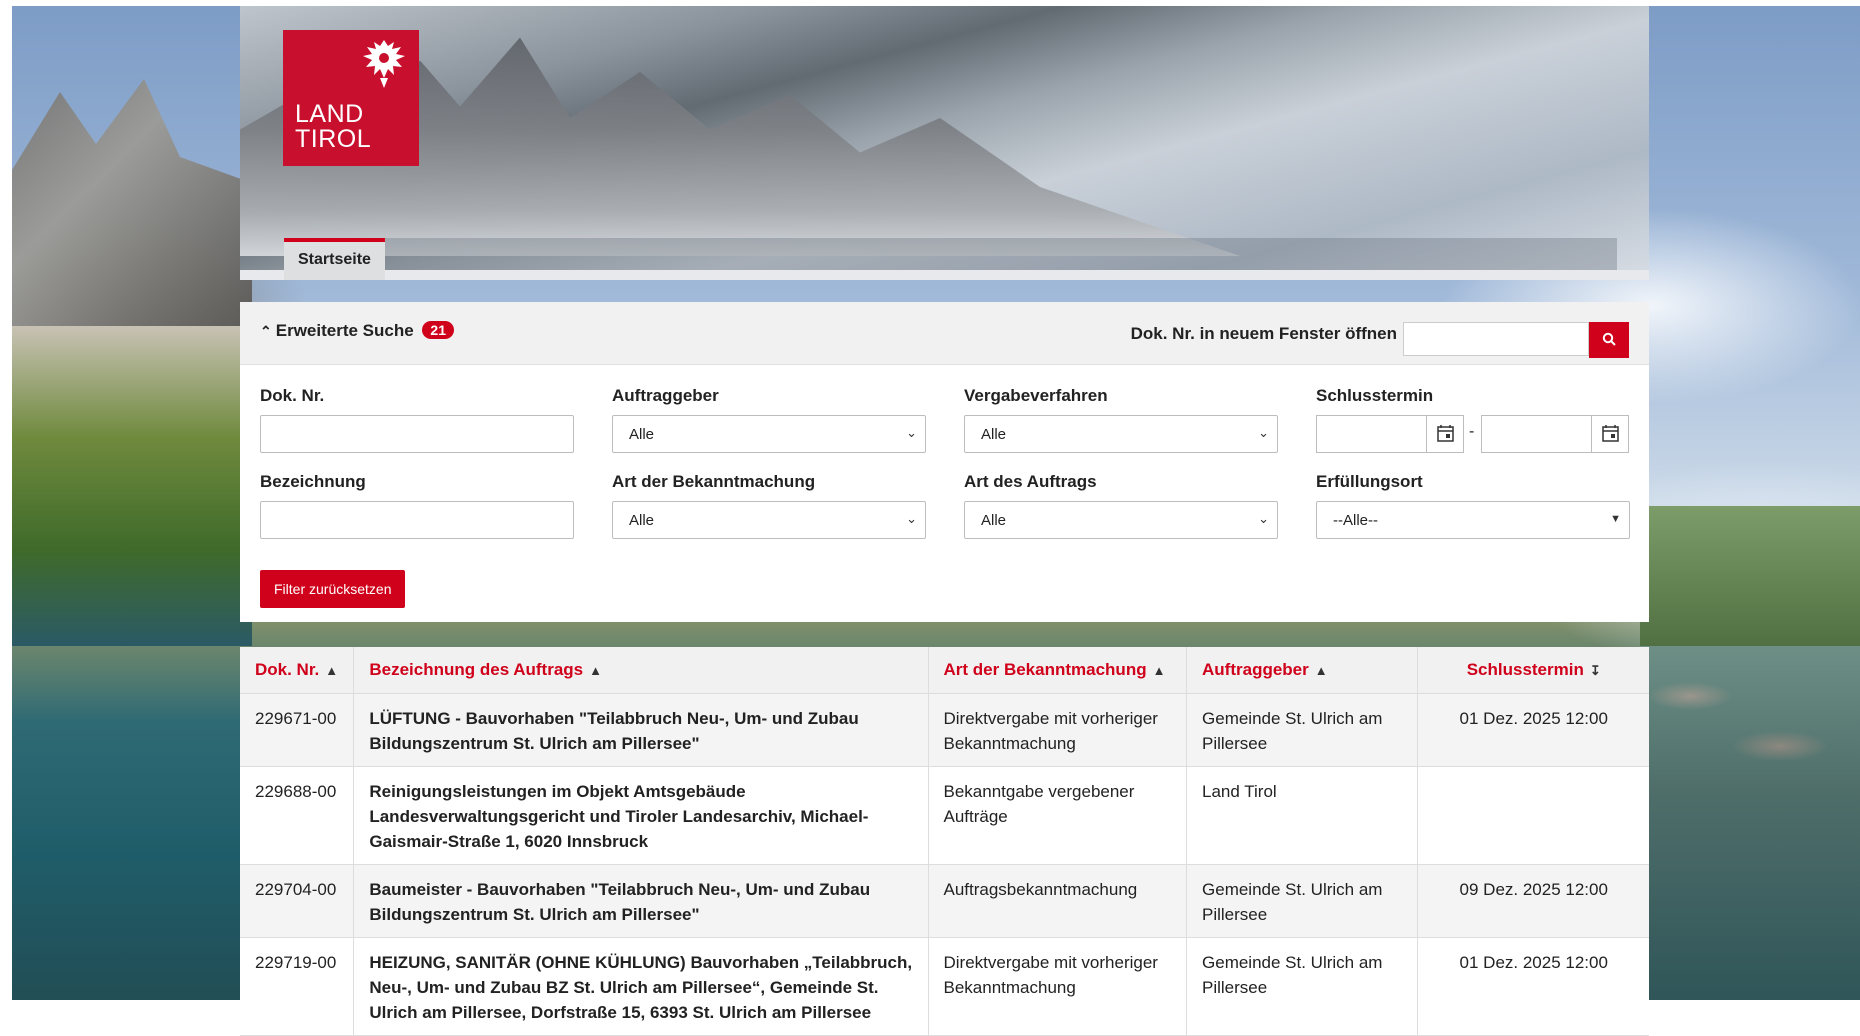 This screenshot has width=1860, height=1036. I want to click on eagle-icon, so click(384, 64).